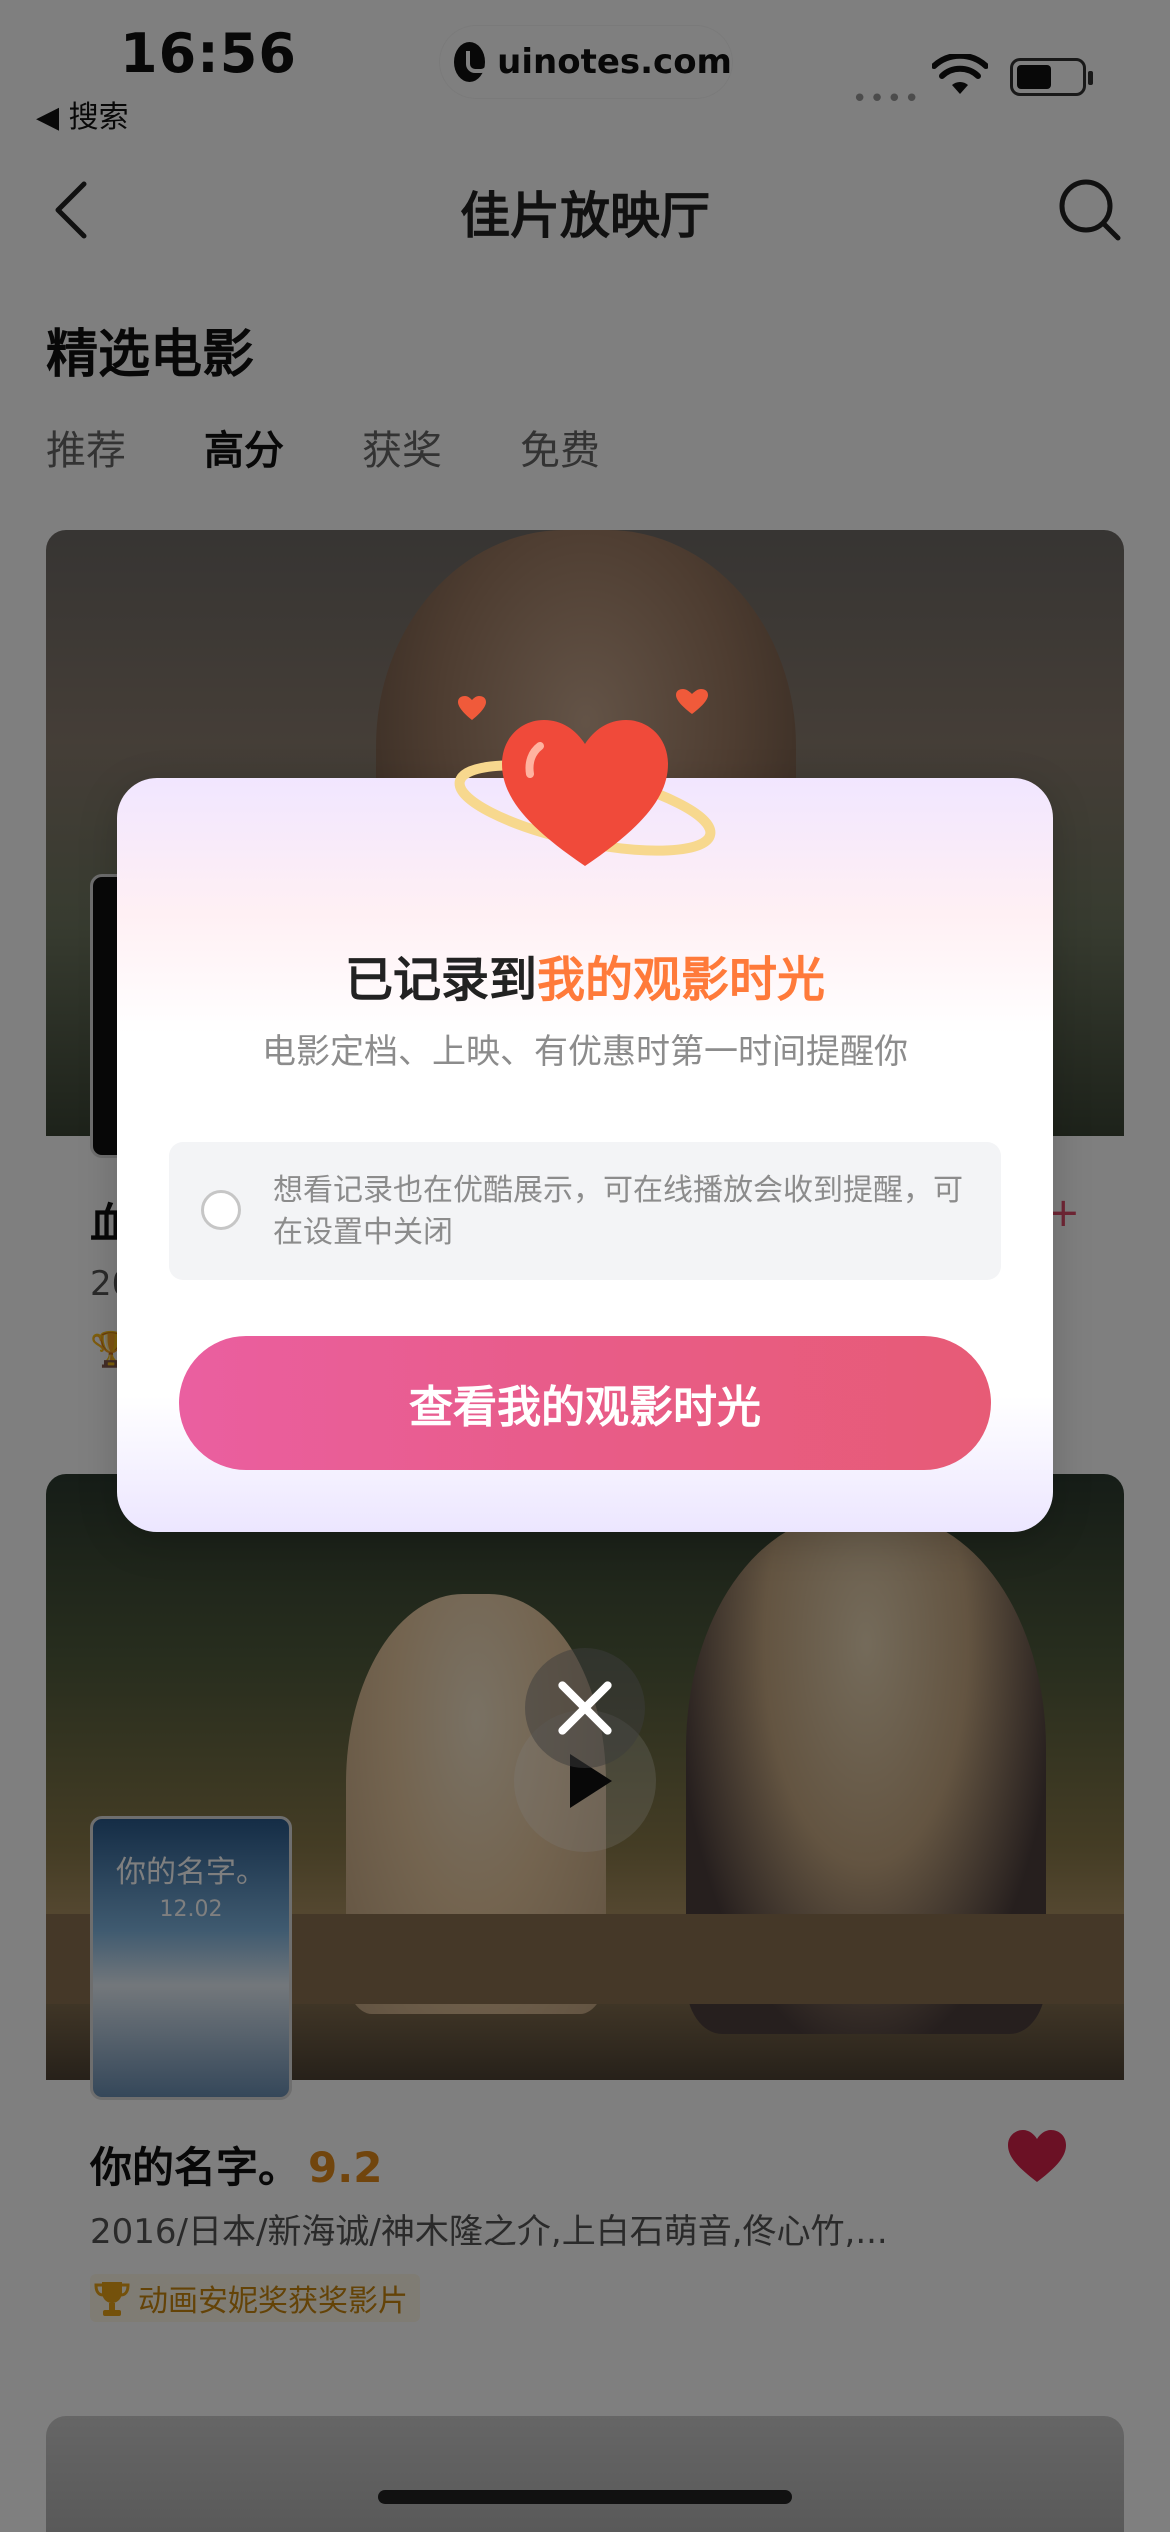 The width and height of the screenshot is (1170, 2532). What do you see at coordinates (585, 1403) in the screenshot?
I see `view-my-movie-time-button: 查看我的观影时光` at bounding box center [585, 1403].